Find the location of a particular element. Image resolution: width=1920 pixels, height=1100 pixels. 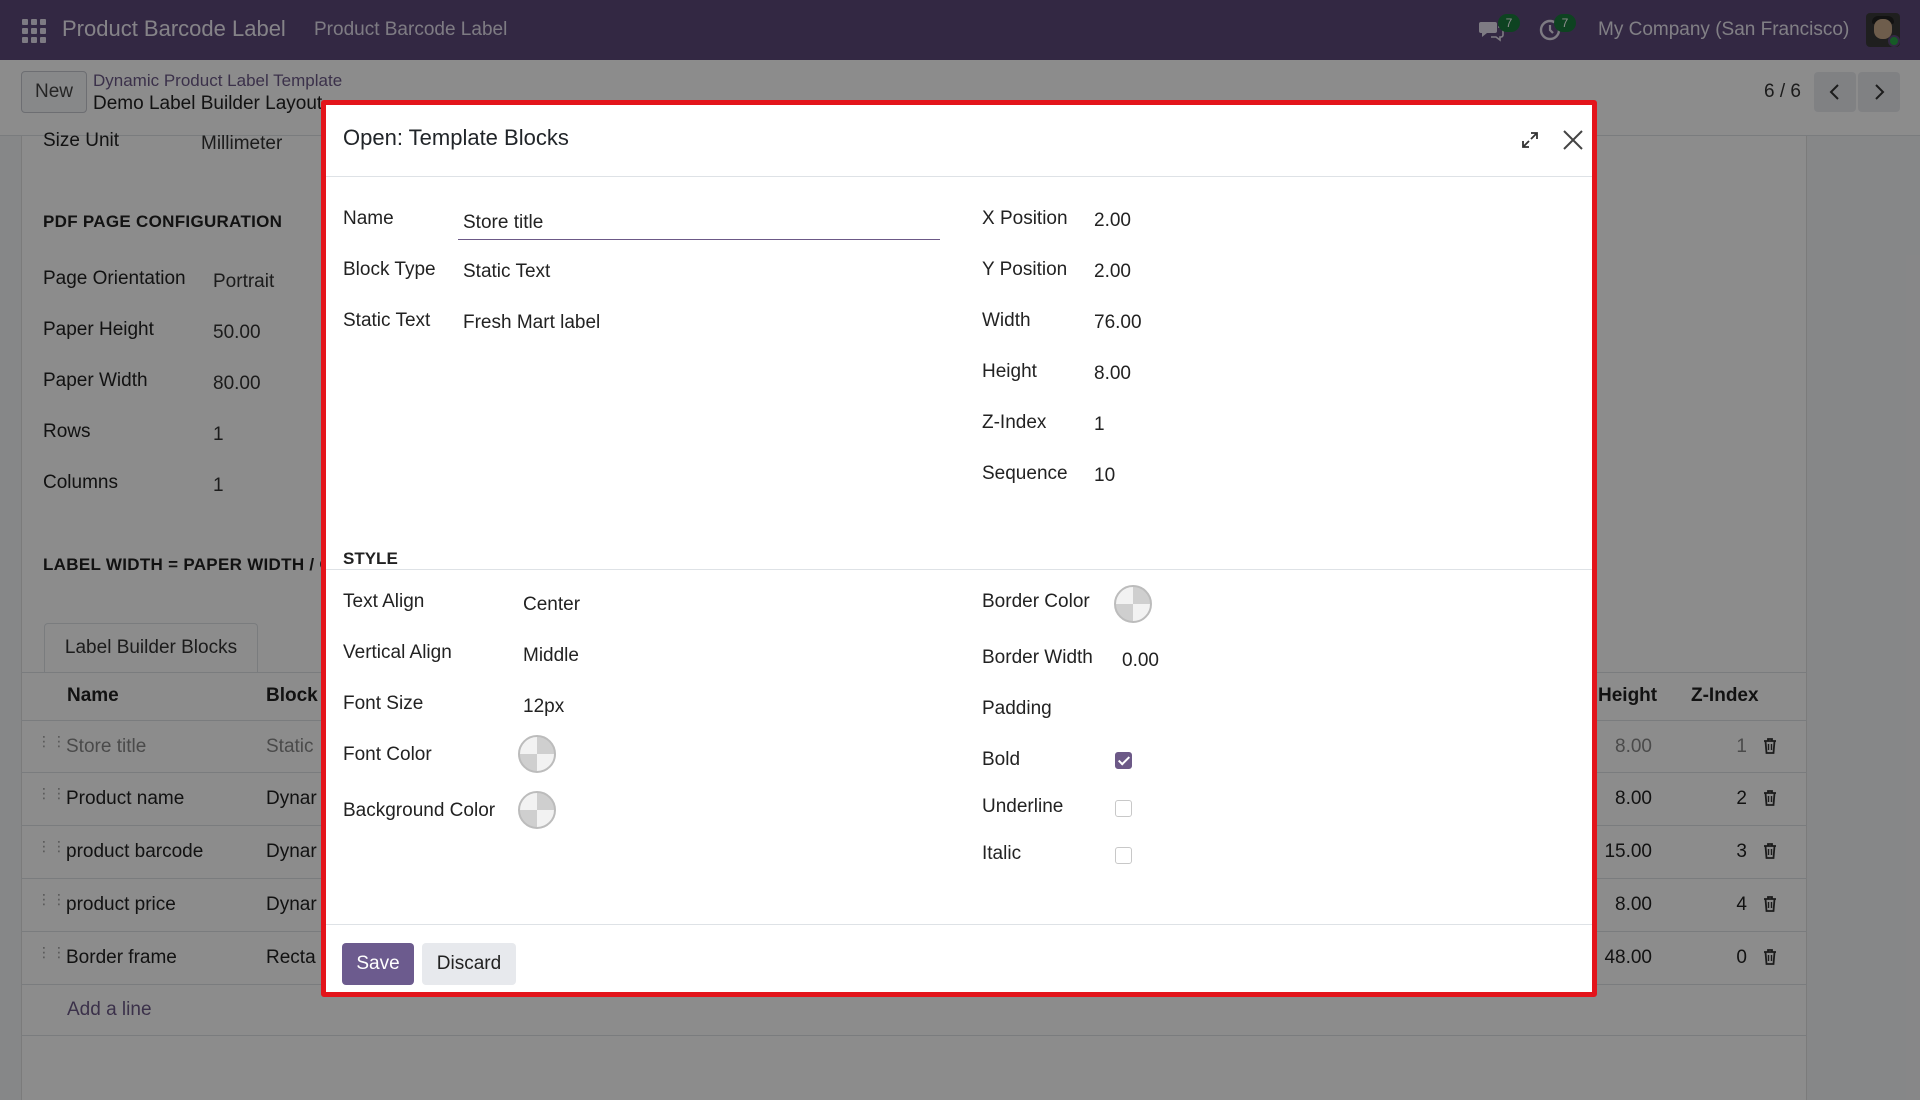

bold-label: Bold is located at coordinates (1001, 759).